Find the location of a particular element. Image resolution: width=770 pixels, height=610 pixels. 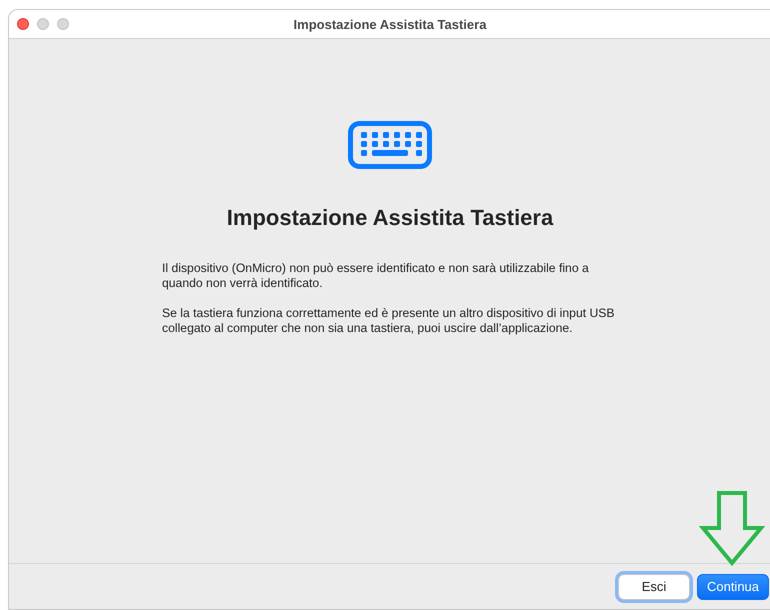

continue-button: Continua is located at coordinates (733, 587).